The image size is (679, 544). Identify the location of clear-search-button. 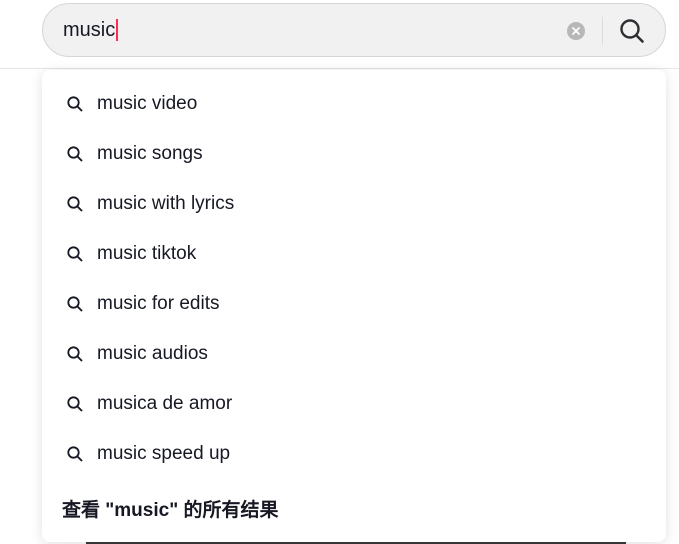
(576, 31).